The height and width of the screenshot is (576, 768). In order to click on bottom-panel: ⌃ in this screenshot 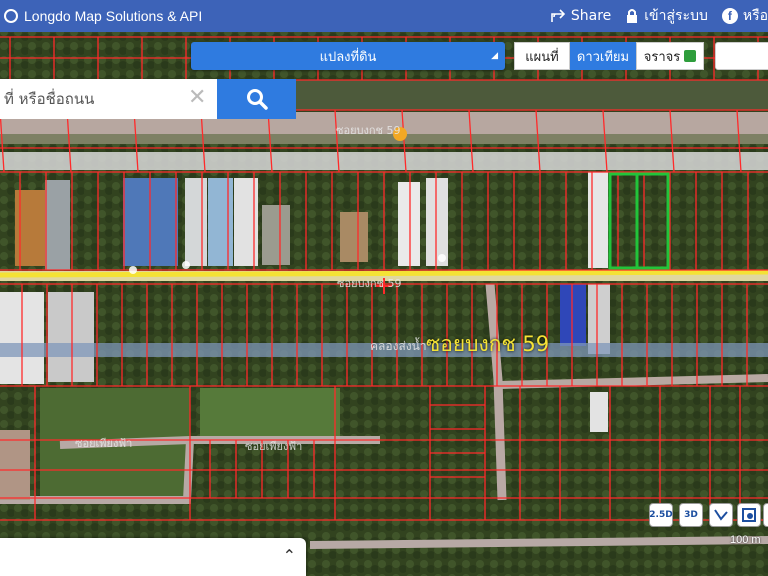, I will do `click(153, 557)`.